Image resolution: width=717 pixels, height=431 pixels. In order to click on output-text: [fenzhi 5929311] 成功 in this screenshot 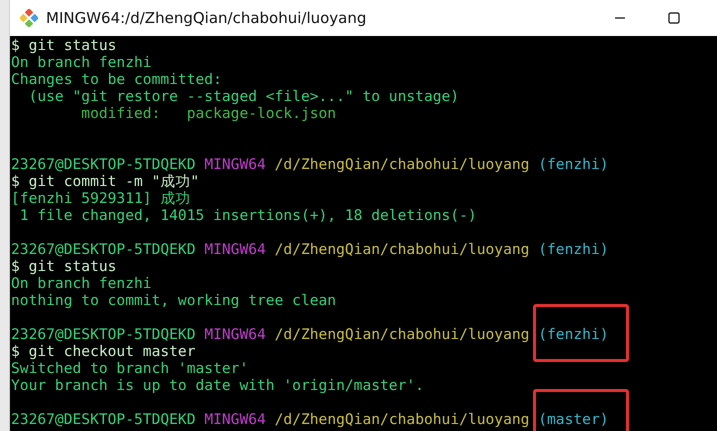, I will do `click(100, 198)`.